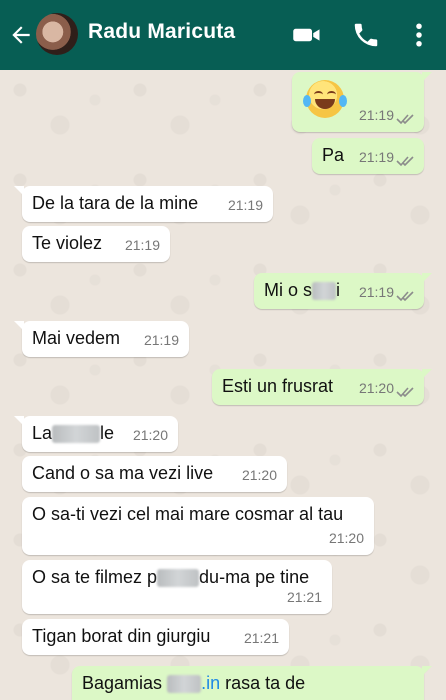 Image resolution: width=446 pixels, height=700 pixels. What do you see at coordinates (121, 636) in the screenshot?
I see `message-text: Tigan borat din giurgiu` at bounding box center [121, 636].